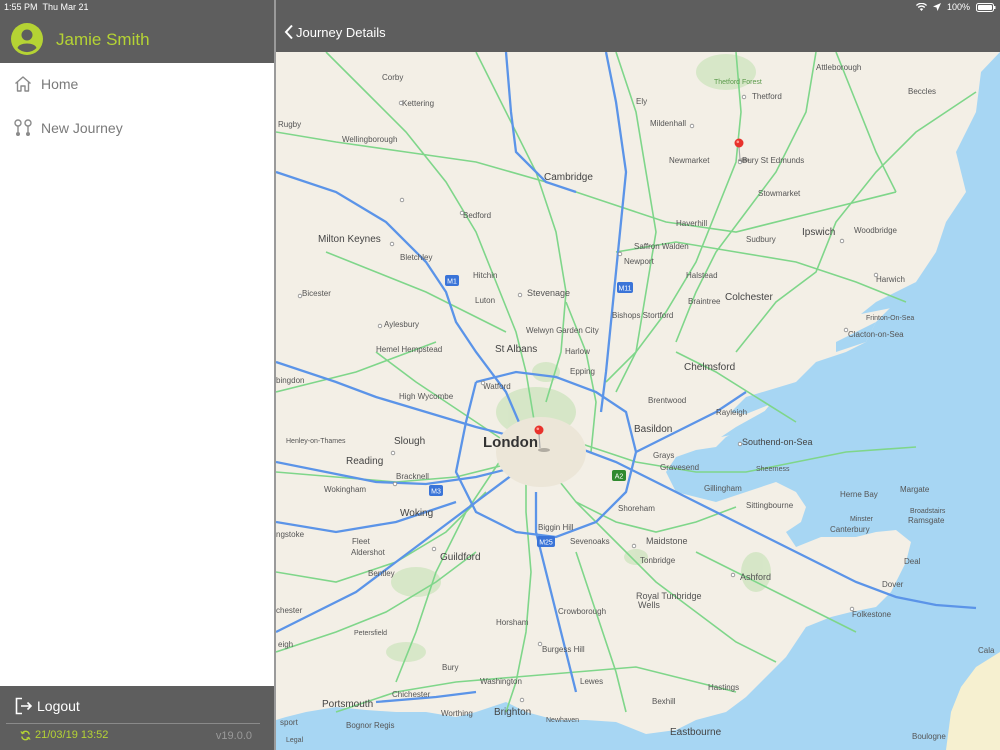 The height and width of the screenshot is (750, 1000). I want to click on label-aylesbury: Aylesbury, so click(401, 324).